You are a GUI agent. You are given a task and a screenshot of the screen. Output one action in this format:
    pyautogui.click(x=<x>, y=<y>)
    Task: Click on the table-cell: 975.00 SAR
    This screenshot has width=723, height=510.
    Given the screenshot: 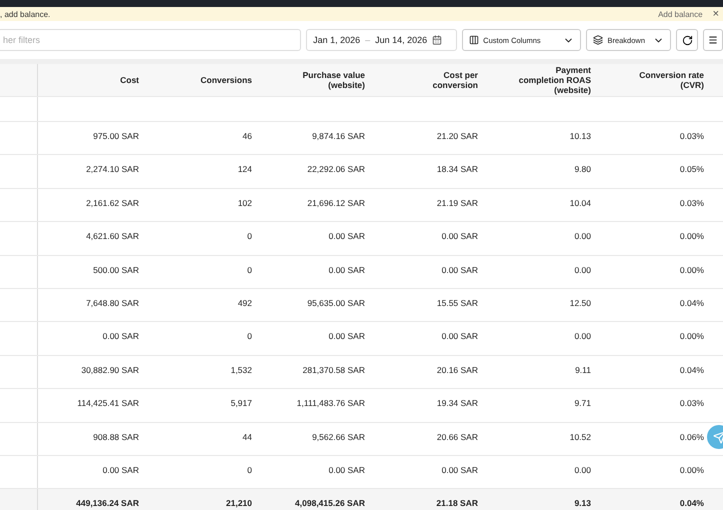 What is the action you would take?
    pyautogui.click(x=116, y=136)
    